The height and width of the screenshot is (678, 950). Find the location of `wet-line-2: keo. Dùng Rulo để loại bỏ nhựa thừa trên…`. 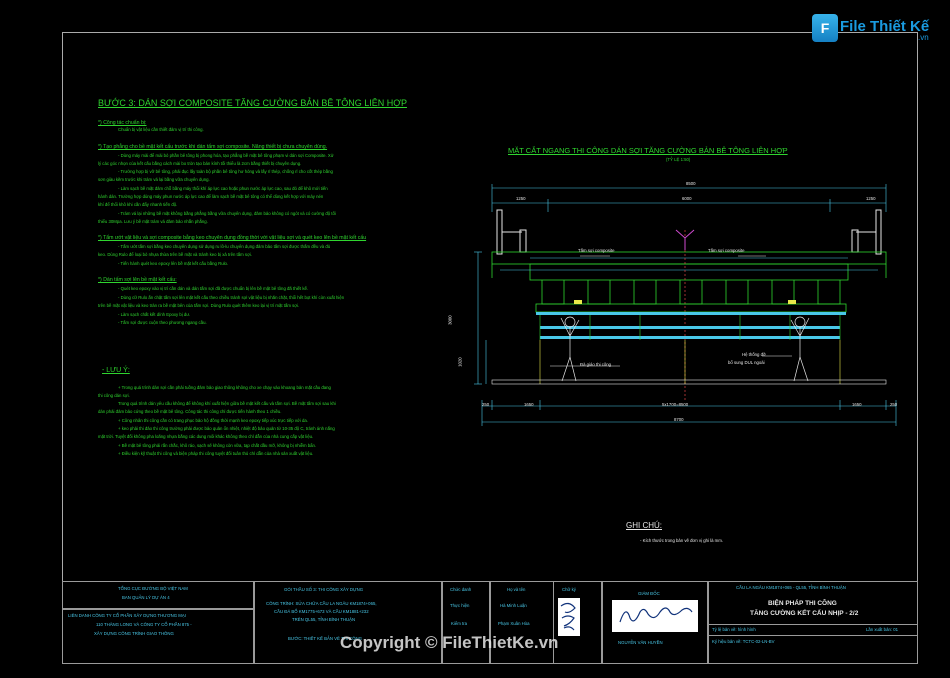

wet-line-2: keo. Dùng Rulo để loại bỏ nhựa thừa trên… is located at coordinates (175, 254).